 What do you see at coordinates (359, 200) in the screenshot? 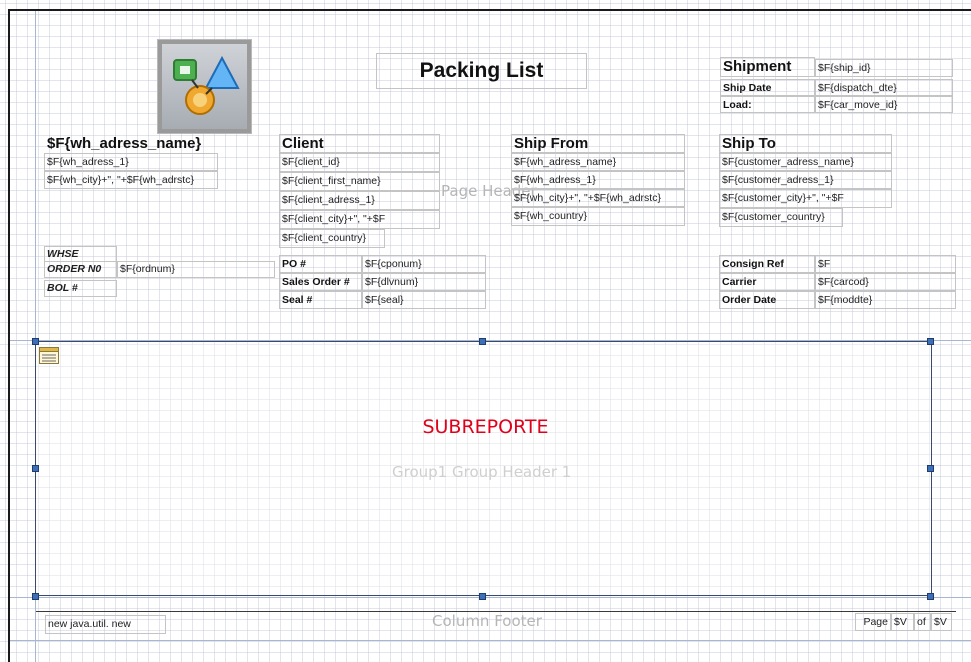
I see `client-line: $F{client_adress_1}` at bounding box center [359, 200].